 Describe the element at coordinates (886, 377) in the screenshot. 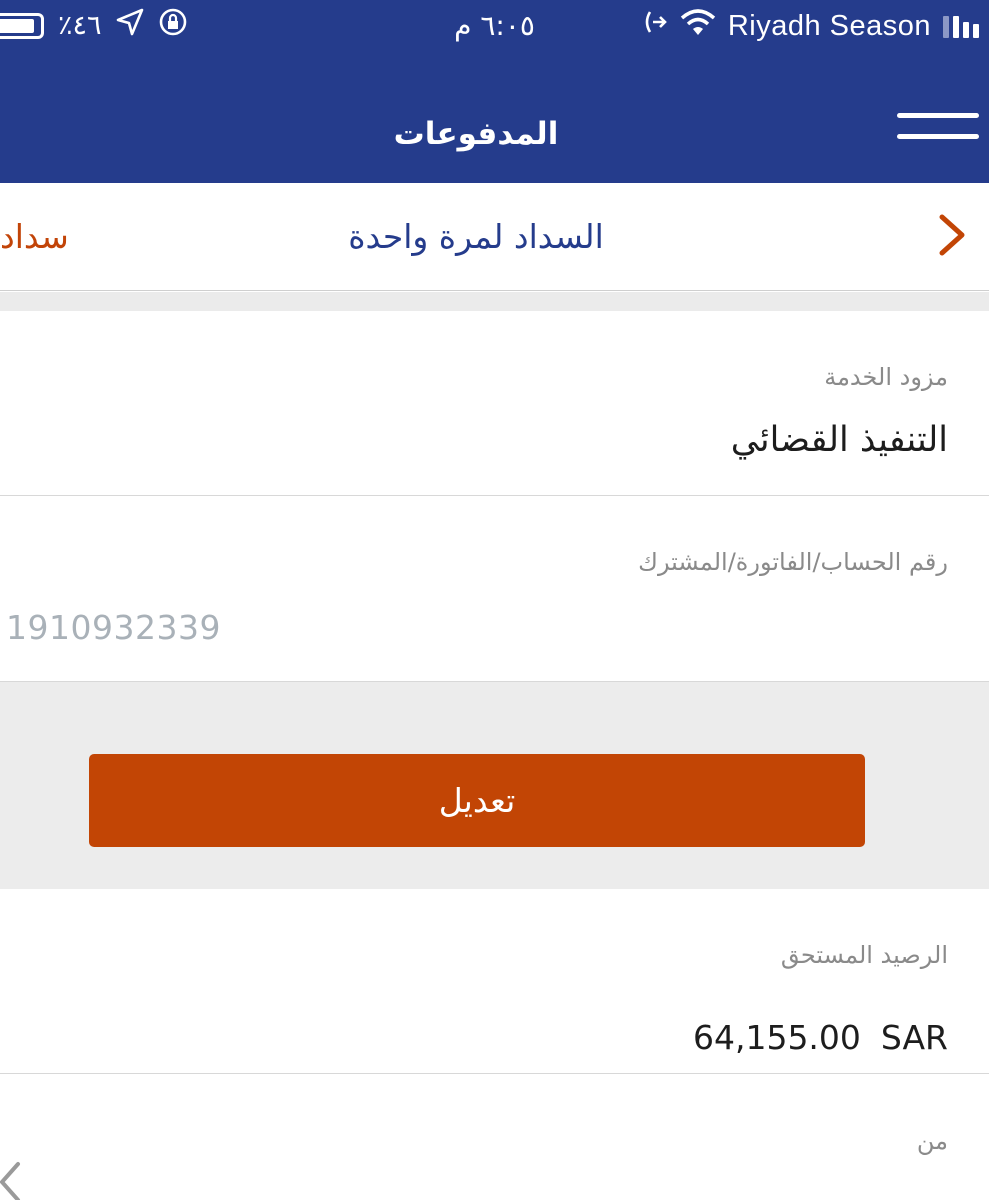

I see `service-provider-label: مزود الخدمة` at that location.